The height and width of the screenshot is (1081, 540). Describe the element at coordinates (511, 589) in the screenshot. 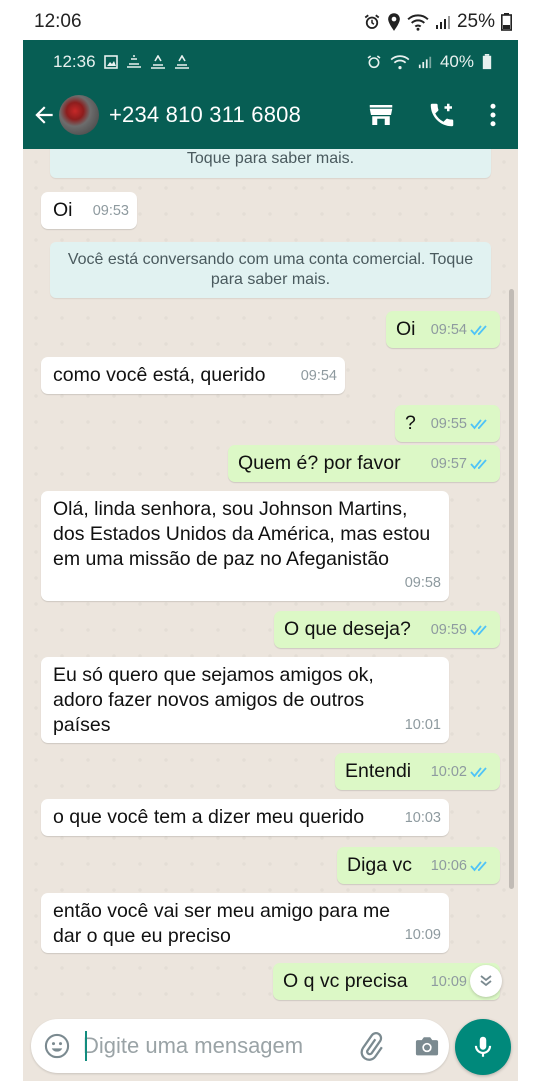

I see `scrollbar` at that location.